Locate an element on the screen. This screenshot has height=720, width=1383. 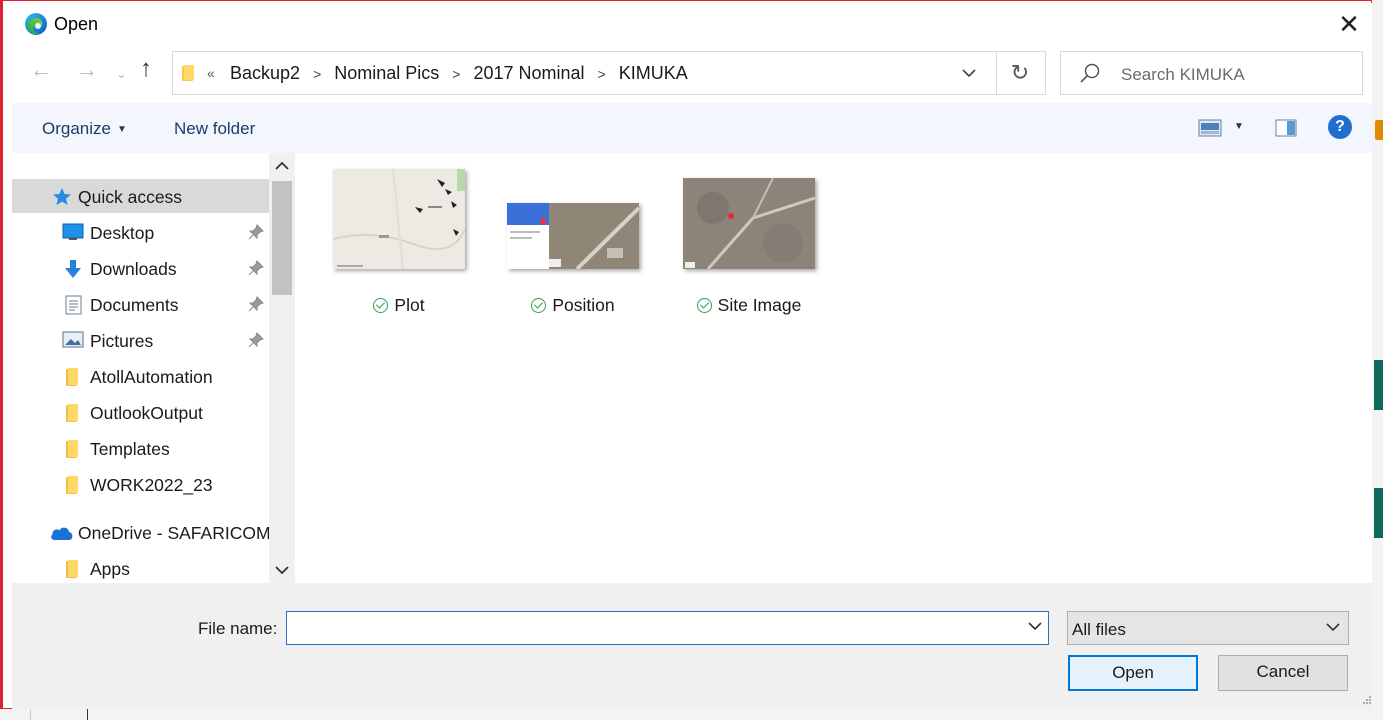
cancel-button: Cancel is located at coordinates (1283, 673).